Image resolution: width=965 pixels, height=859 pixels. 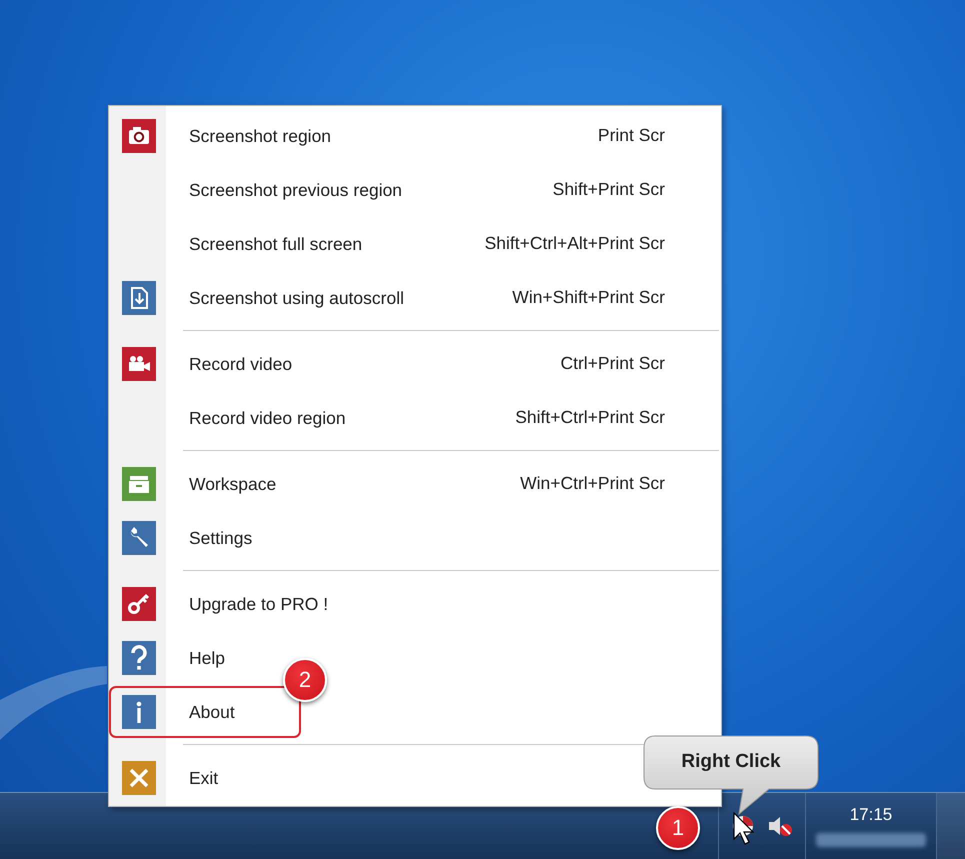 I want to click on shortcut-label: Shift+Ctrl+Alt+Print Scr, so click(x=574, y=243).